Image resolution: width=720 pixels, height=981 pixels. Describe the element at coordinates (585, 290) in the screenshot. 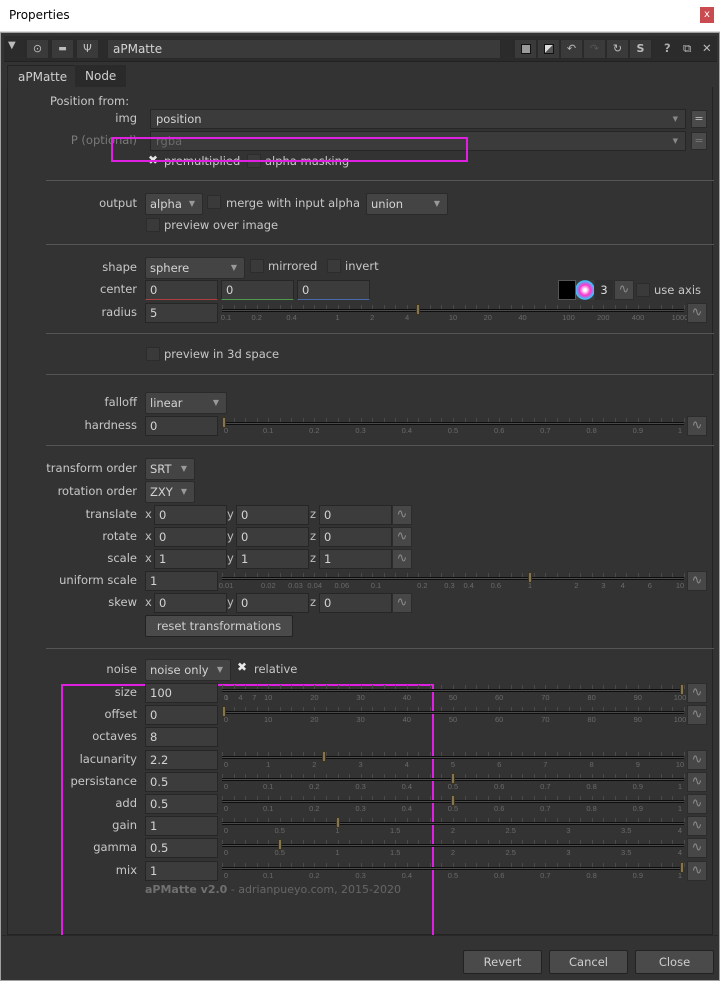

I see `color-wheel-icon` at that location.